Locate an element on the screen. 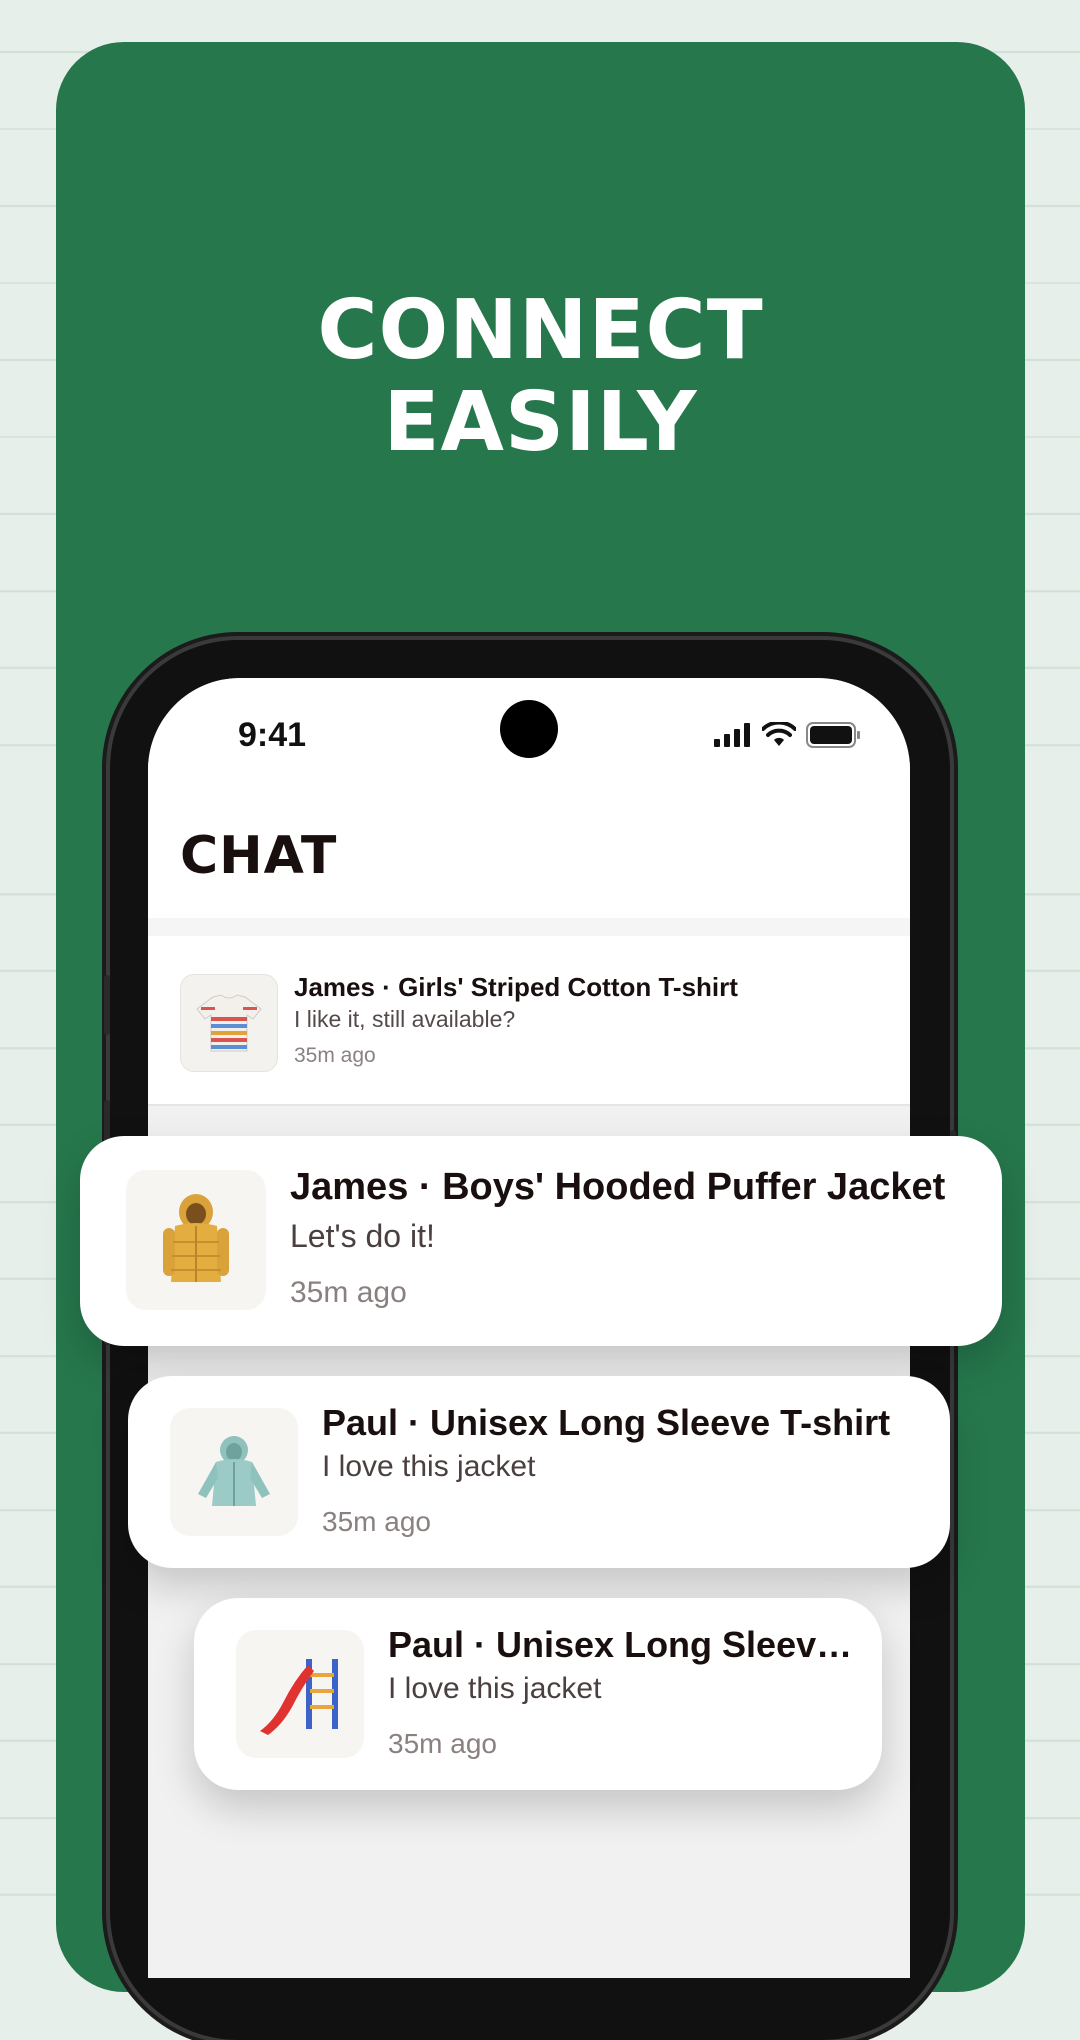 The image size is (1080, 2040). camera-island is located at coordinates (529, 729).